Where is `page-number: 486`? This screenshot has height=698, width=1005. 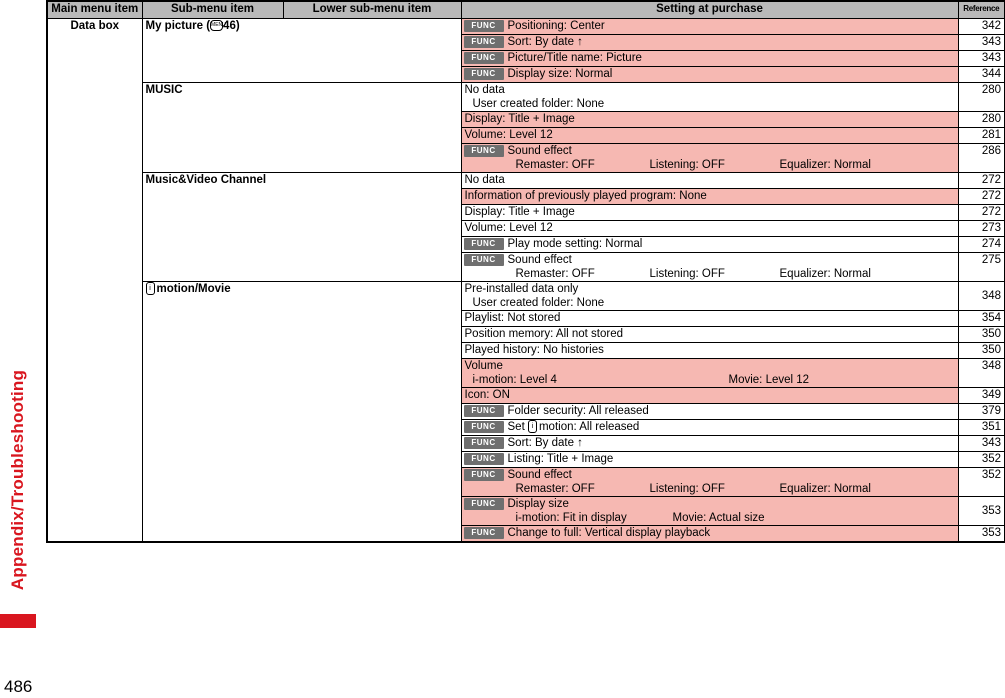 page-number: 486 is located at coordinates (18, 686).